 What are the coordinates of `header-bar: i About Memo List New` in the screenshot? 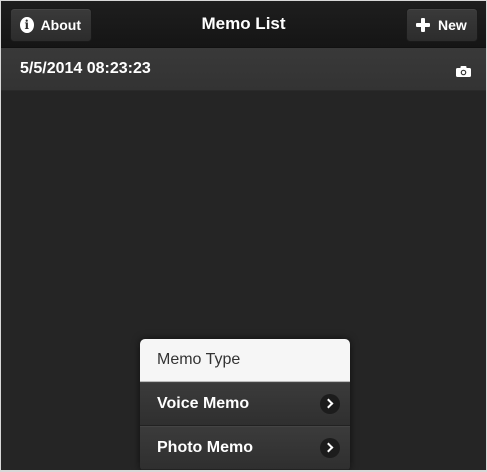 It's located at (243, 24).